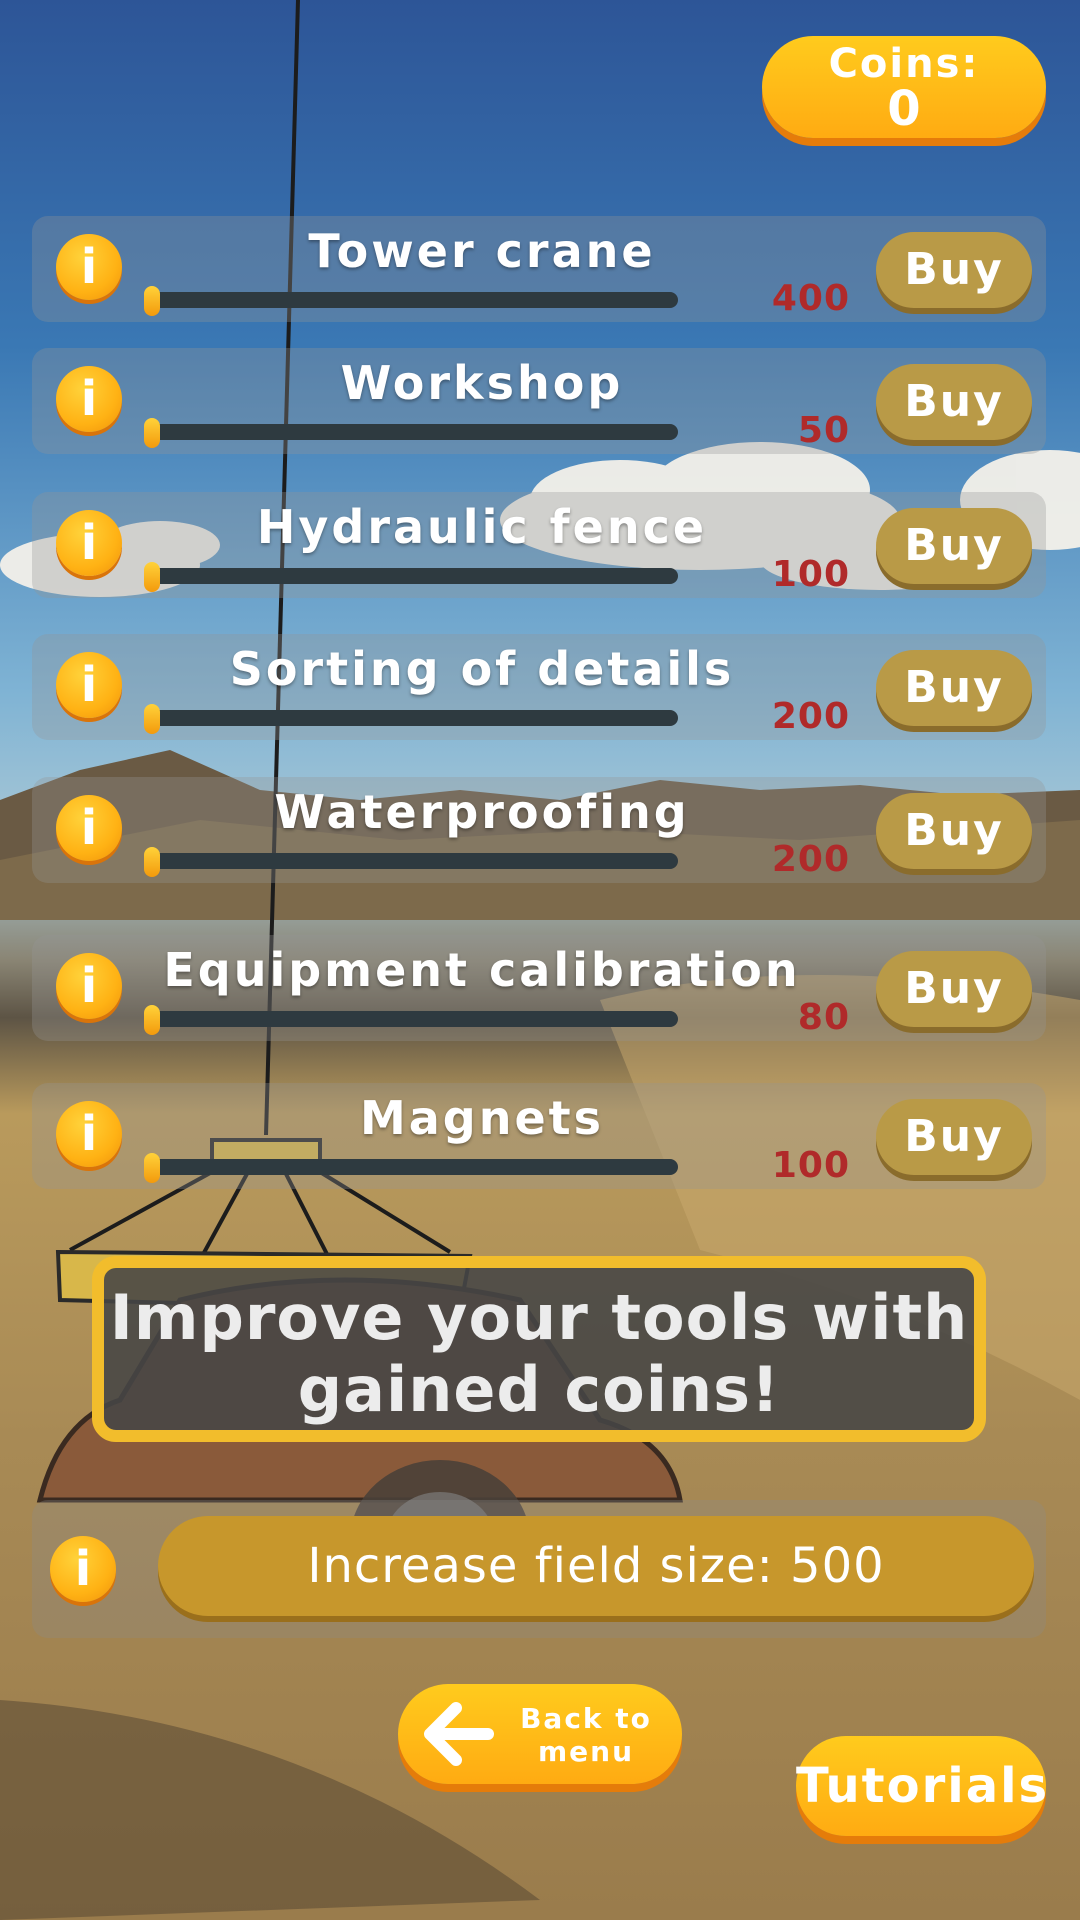 This screenshot has height=1920, width=1080. I want to click on back-to-menu-button: Back to menu, so click(540, 1734).